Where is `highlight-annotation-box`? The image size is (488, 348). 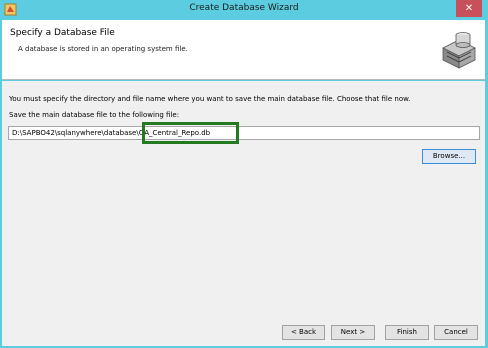 highlight-annotation-box is located at coordinates (190, 133).